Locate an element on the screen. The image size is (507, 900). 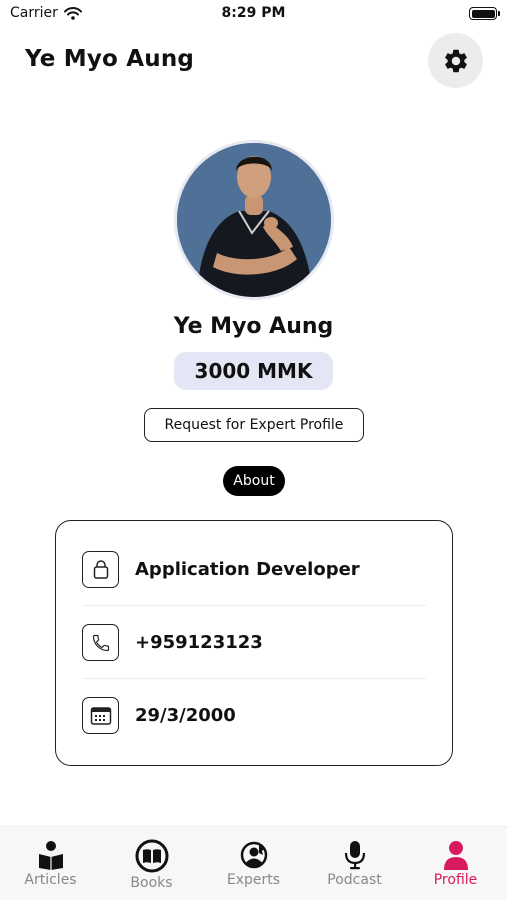
person-icon is located at coordinates (455, 855).